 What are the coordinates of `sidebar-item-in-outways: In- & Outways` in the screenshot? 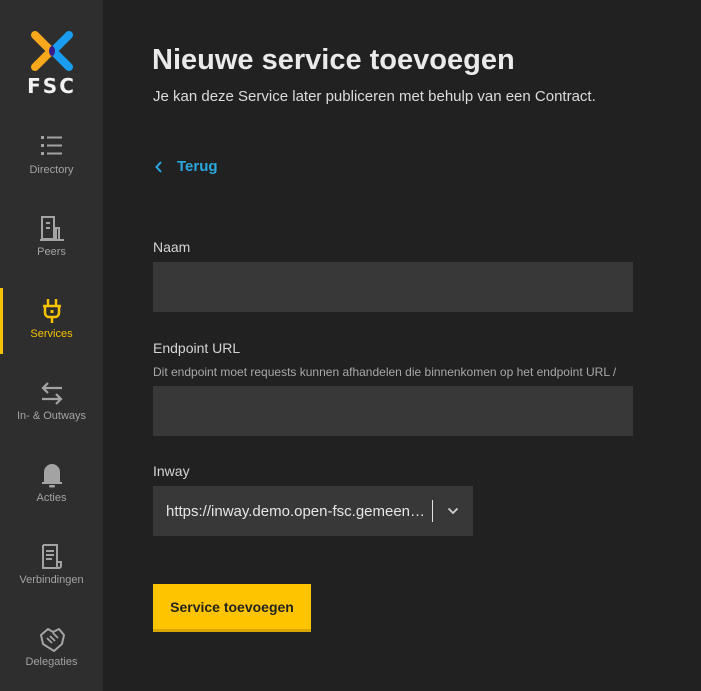 It's located at (51, 411).